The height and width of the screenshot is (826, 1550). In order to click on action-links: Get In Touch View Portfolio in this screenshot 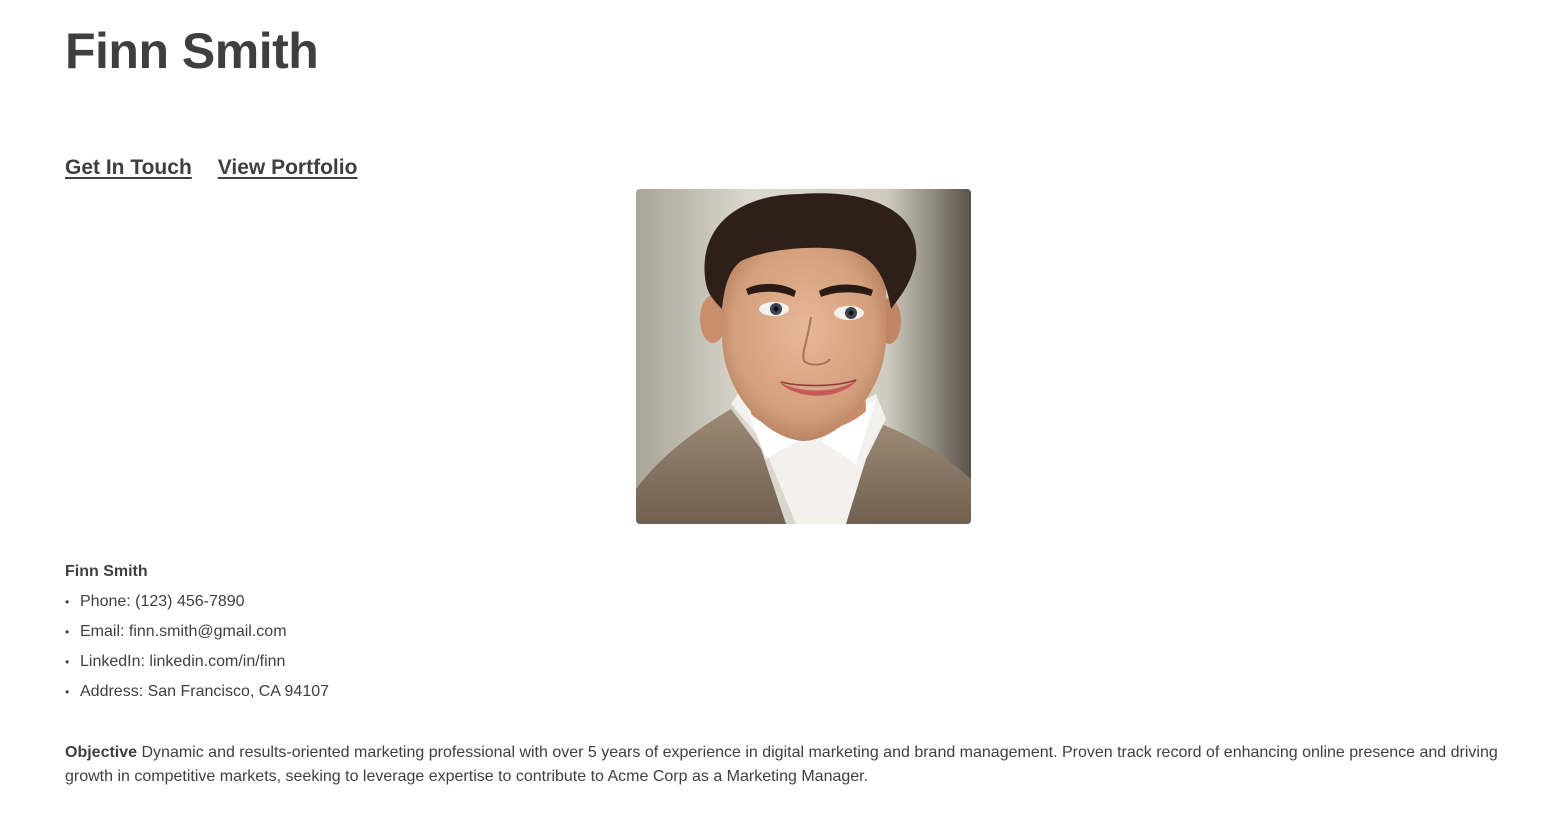, I will do `click(211, 168)`.